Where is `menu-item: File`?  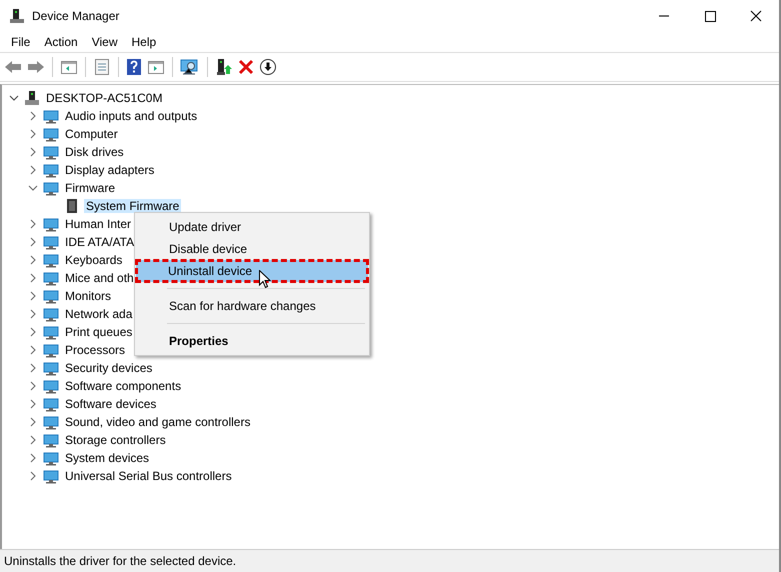
menu-item: File is located at coordinates (21, 42).